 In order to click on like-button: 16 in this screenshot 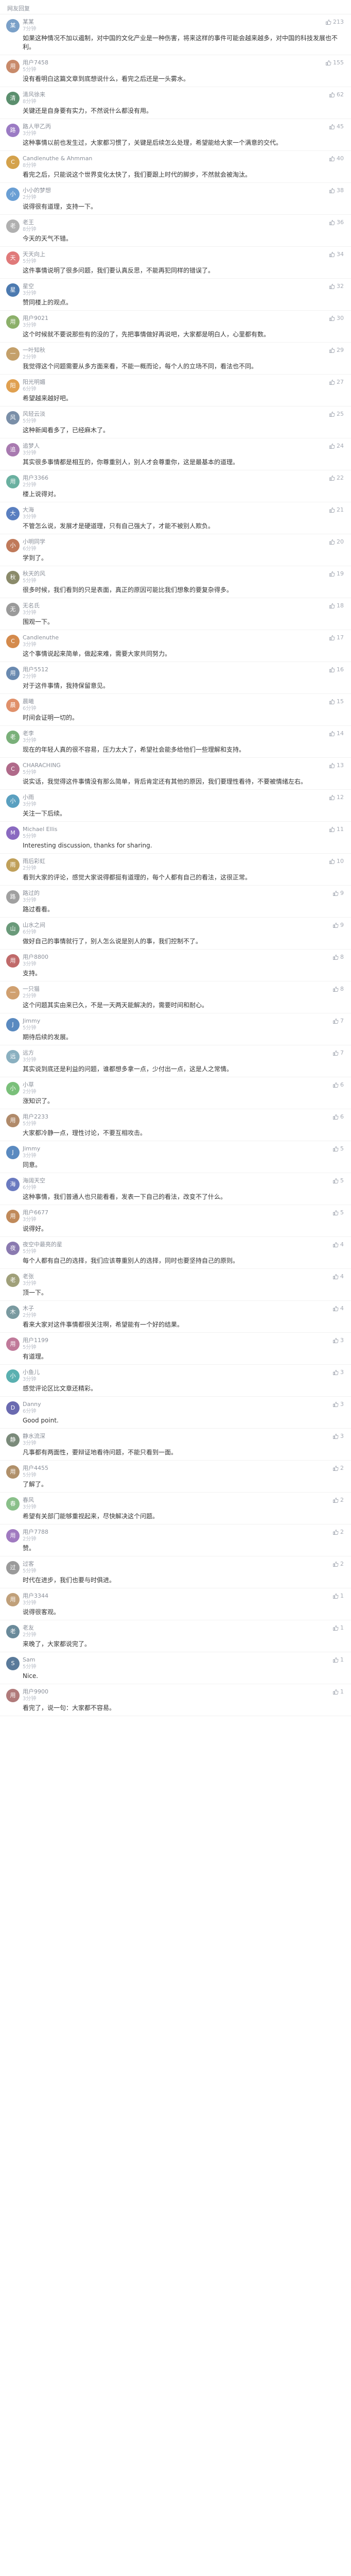, I will do `click(336, 669)`.